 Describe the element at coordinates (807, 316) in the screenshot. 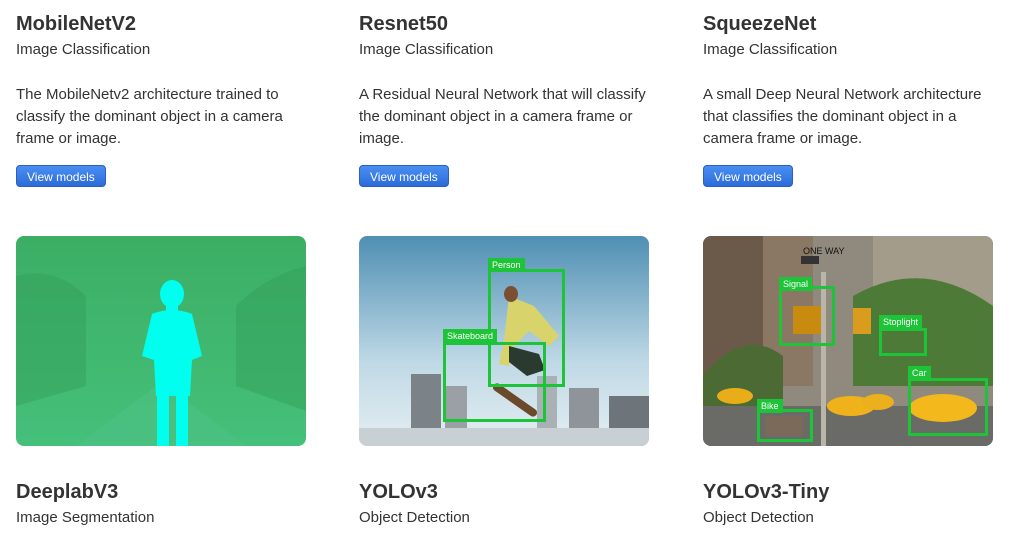

I see `signal-detection-box` at that location.